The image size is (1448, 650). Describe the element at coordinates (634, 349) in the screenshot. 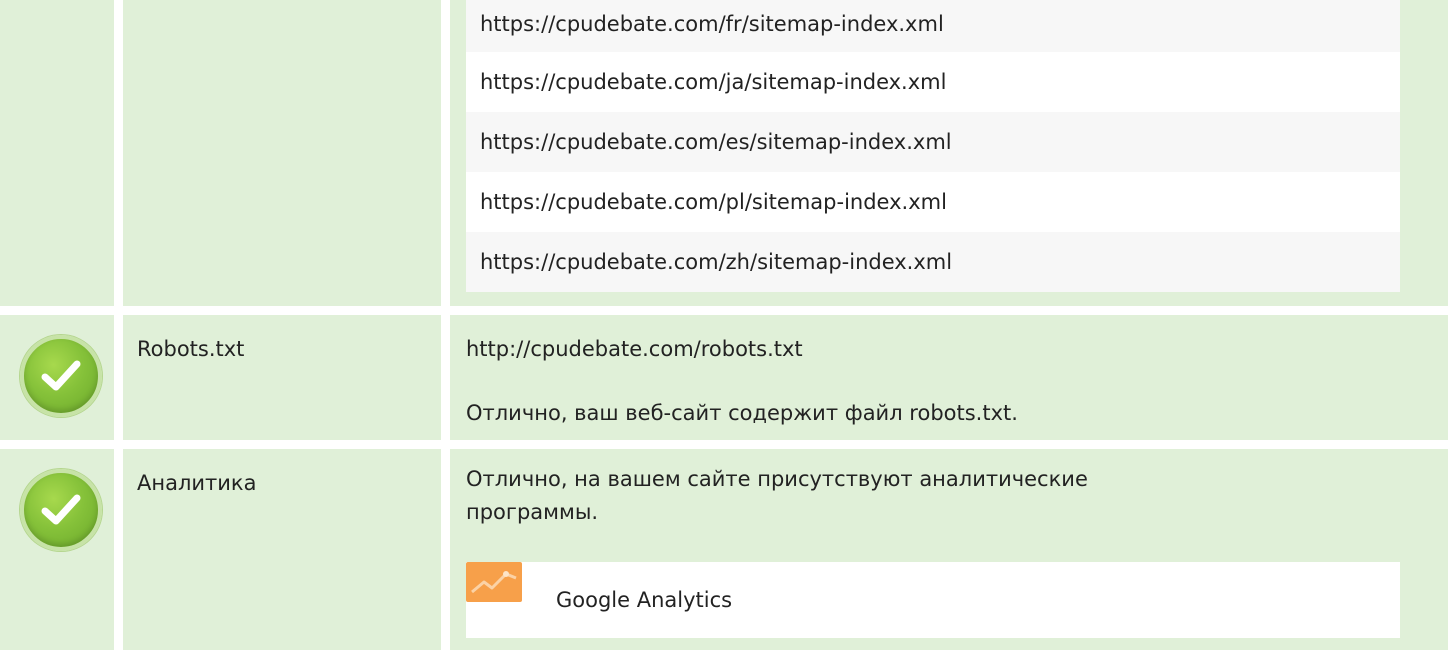

I see `robots-url: http://cpudebate.com/robots.txt` at that location.